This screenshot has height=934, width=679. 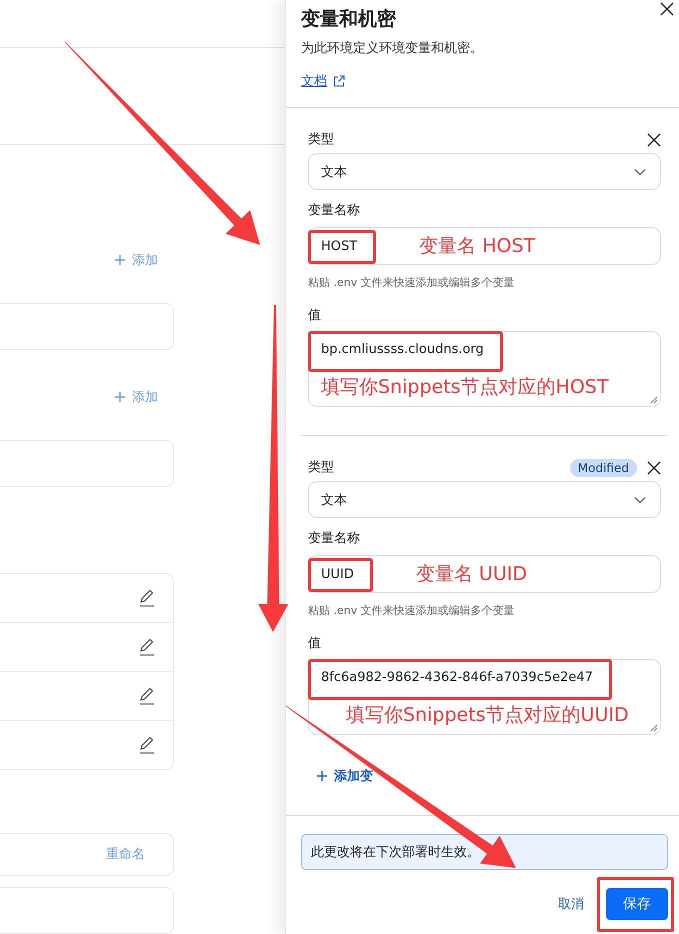 What do you see at coordinates (603, 468) in the screenshot?
I see `modified-badge: Modified` at bounding box center [603, 468].